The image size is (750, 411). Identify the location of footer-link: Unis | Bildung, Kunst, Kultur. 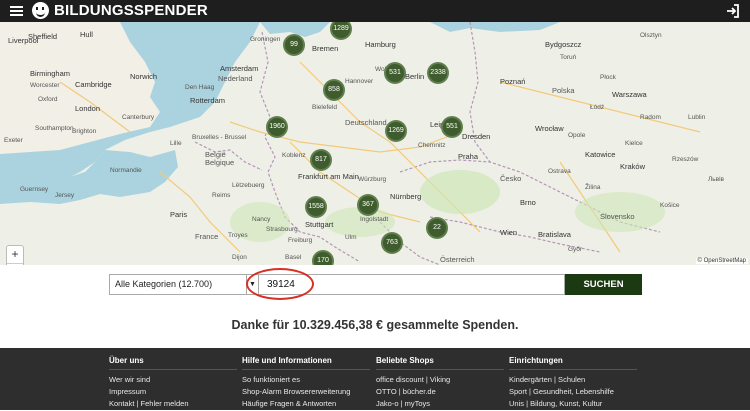
(573, 403).